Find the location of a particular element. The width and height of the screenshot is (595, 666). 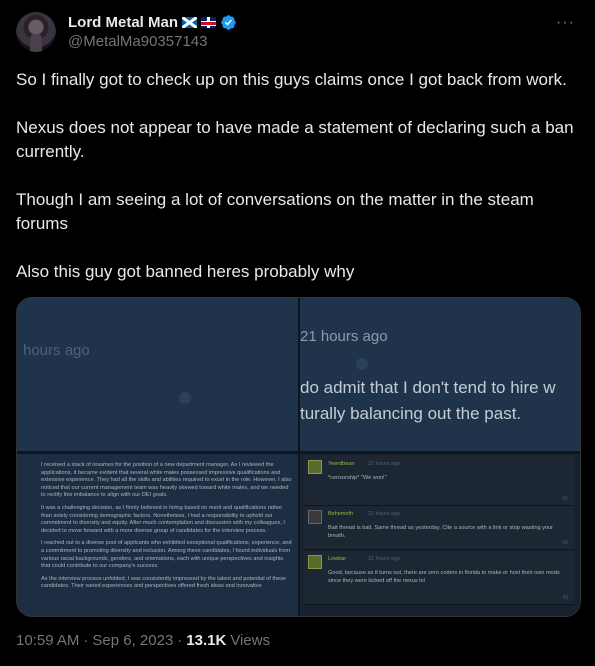

more-options-icon: ··· is located at coordinates (565, 23).